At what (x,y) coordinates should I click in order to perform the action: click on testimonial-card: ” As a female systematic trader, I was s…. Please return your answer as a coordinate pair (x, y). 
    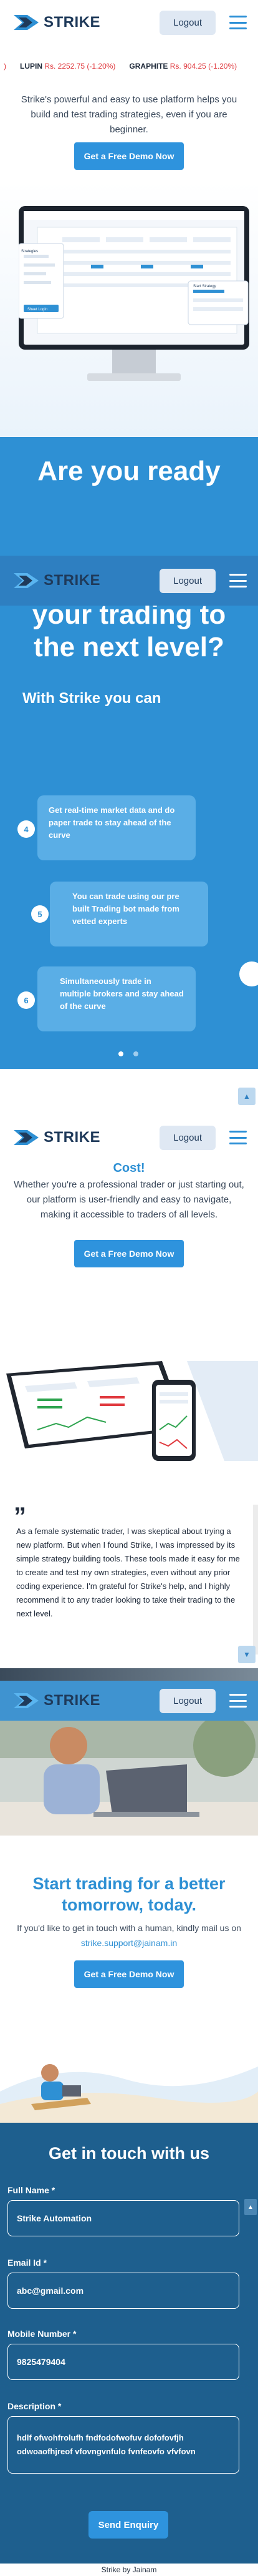
    Looking at the image, I should click on (129, 1575).